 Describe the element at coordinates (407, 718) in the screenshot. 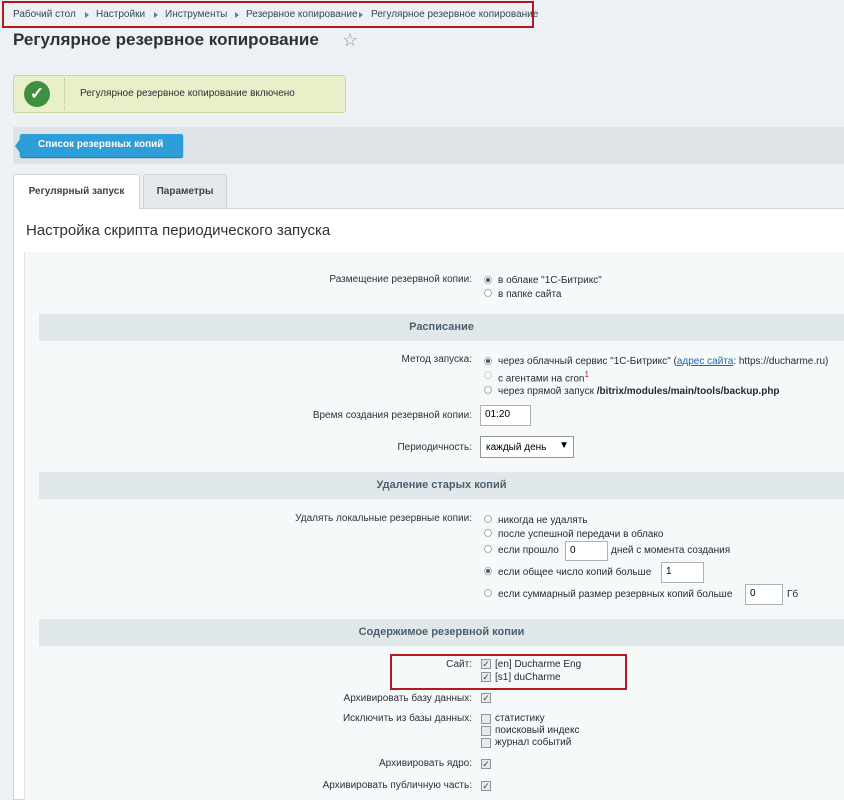

I see `exclude-label: Исключить из базы данных:` at that location.